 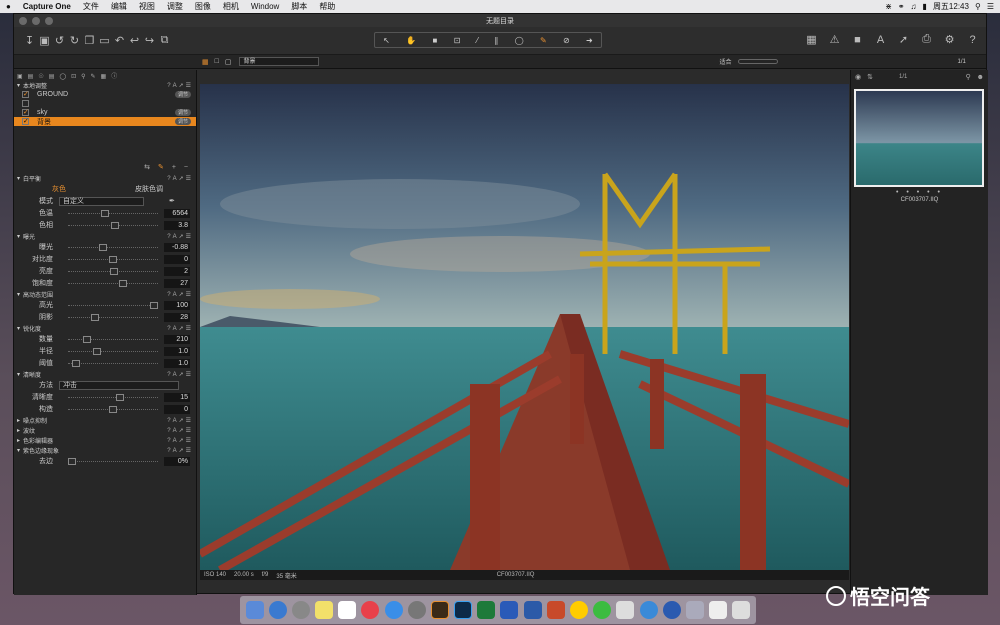 What do you see at coordinates (279, 61) in the screenshot?
I see `layer-select: 背景` at bounding box center [279, 61].